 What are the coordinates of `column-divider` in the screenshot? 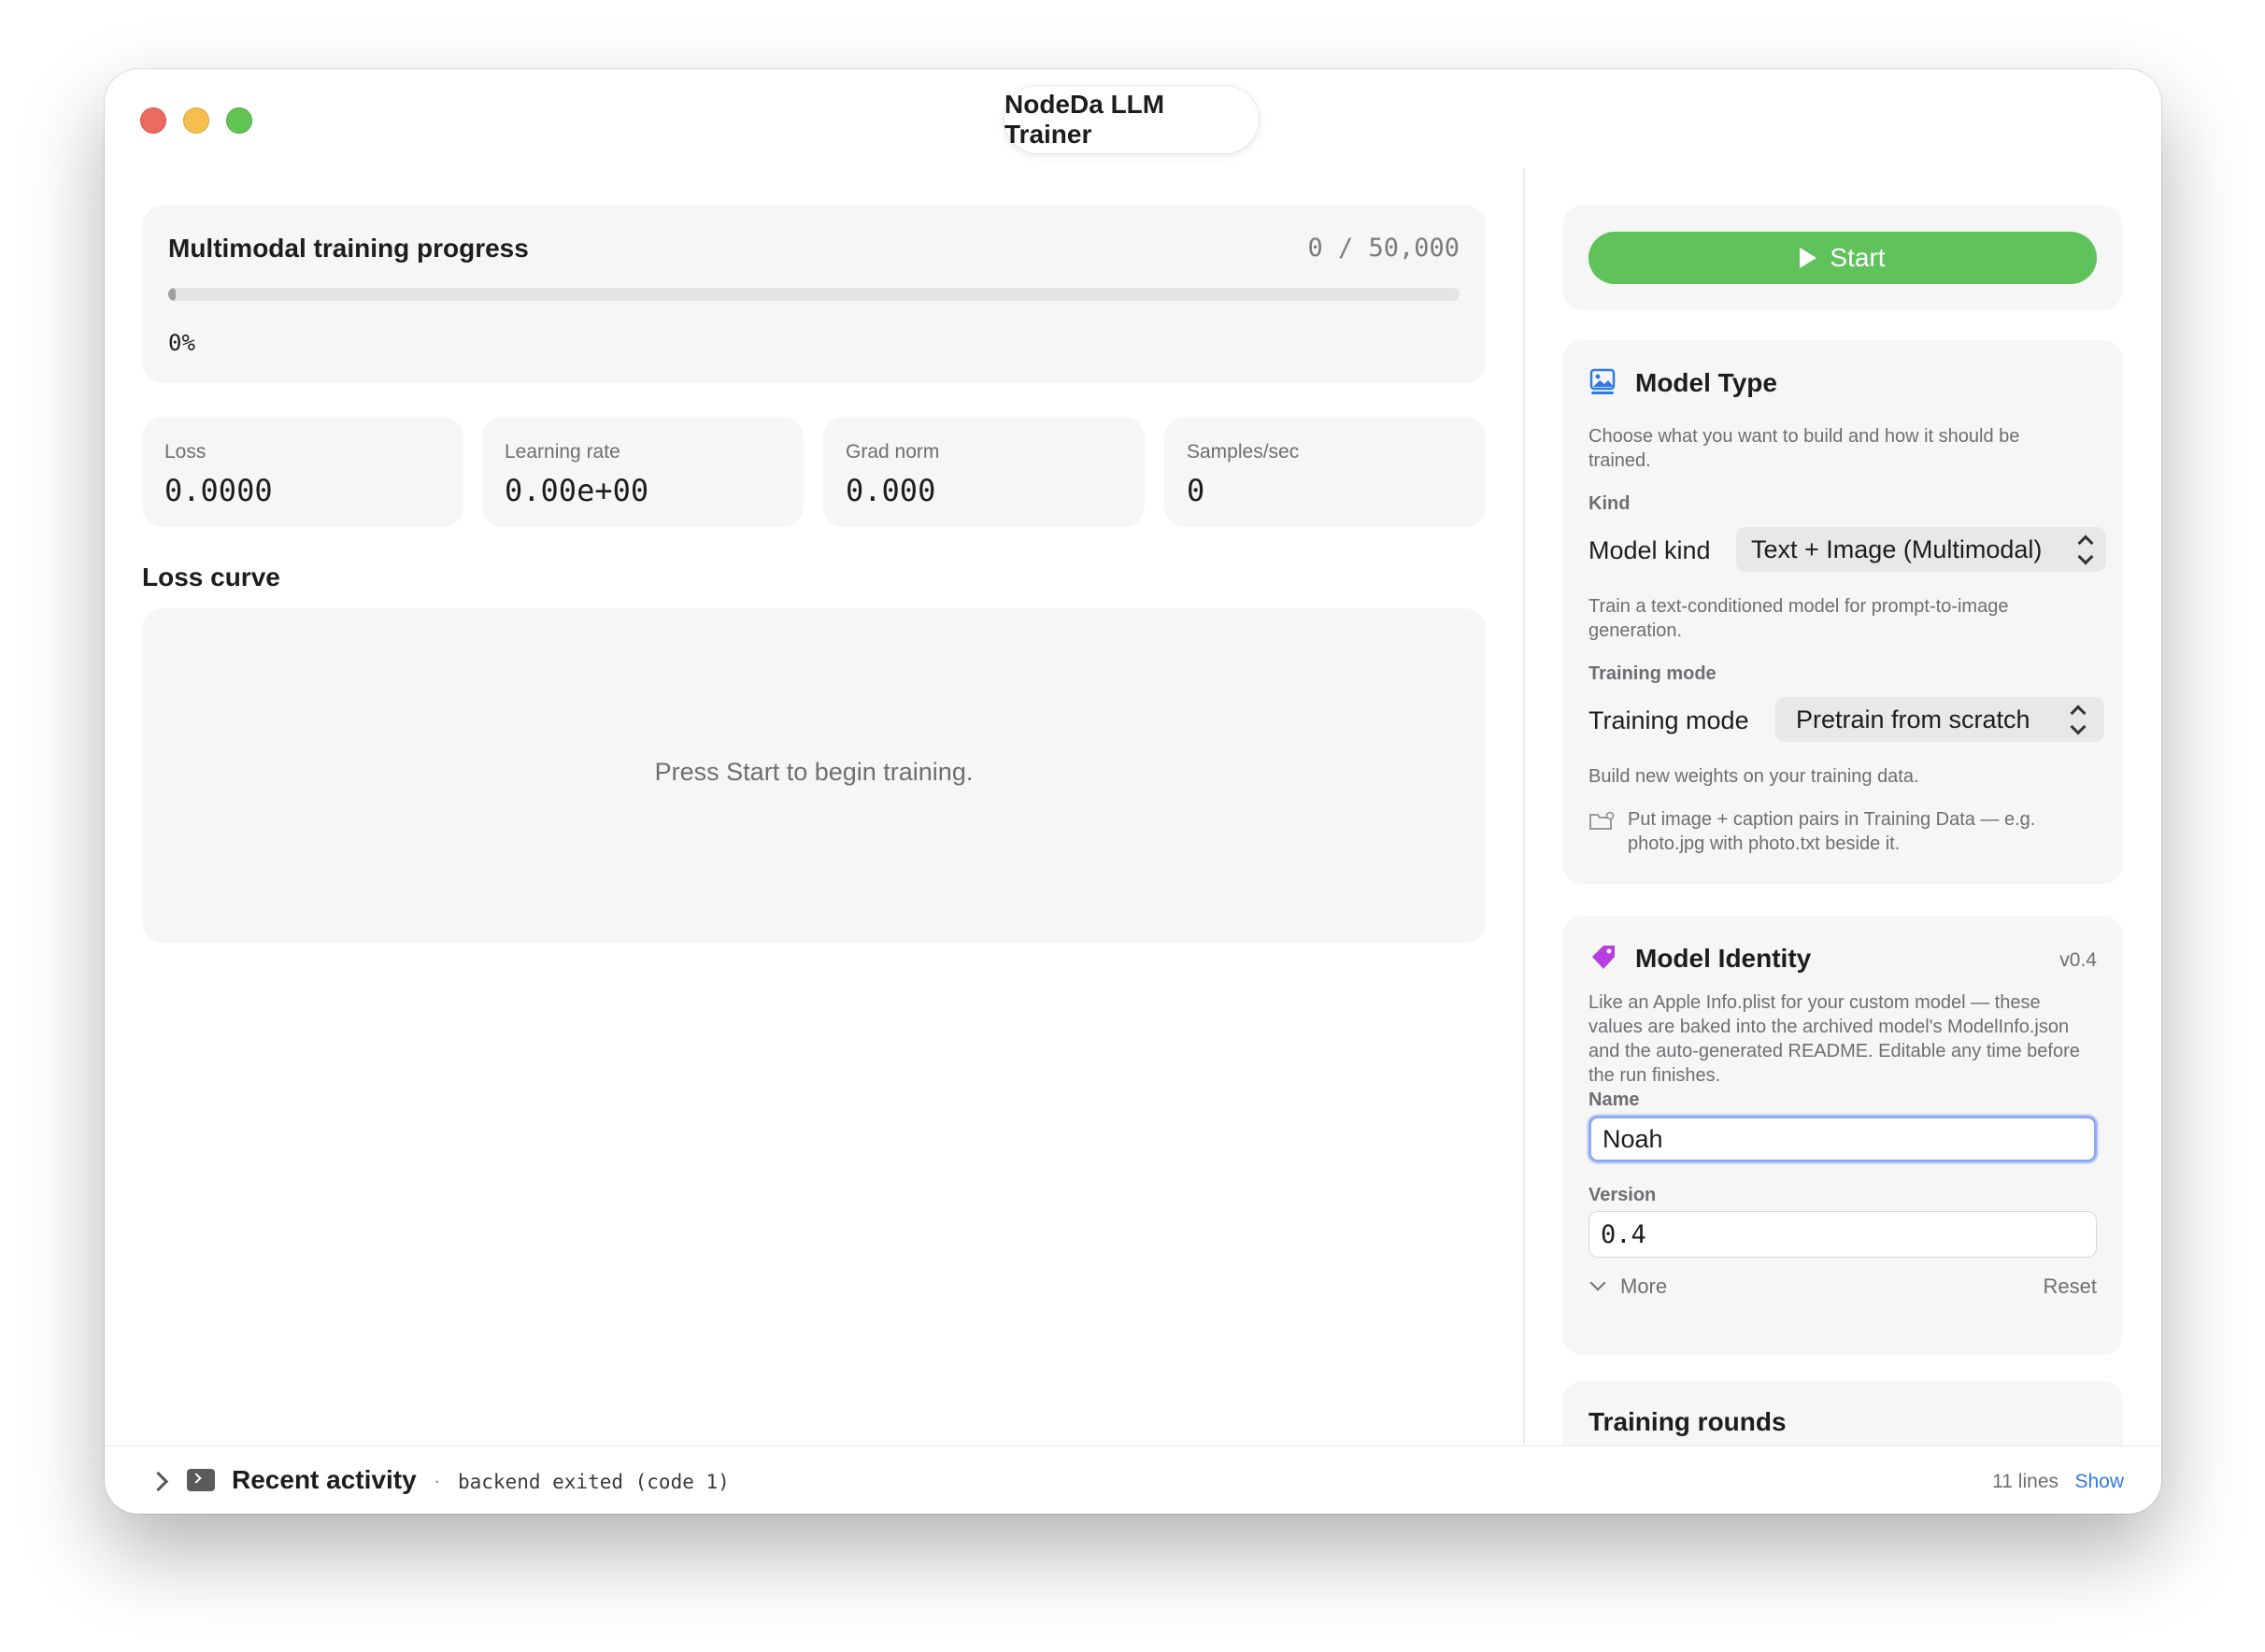 It's located at (1524, 807).